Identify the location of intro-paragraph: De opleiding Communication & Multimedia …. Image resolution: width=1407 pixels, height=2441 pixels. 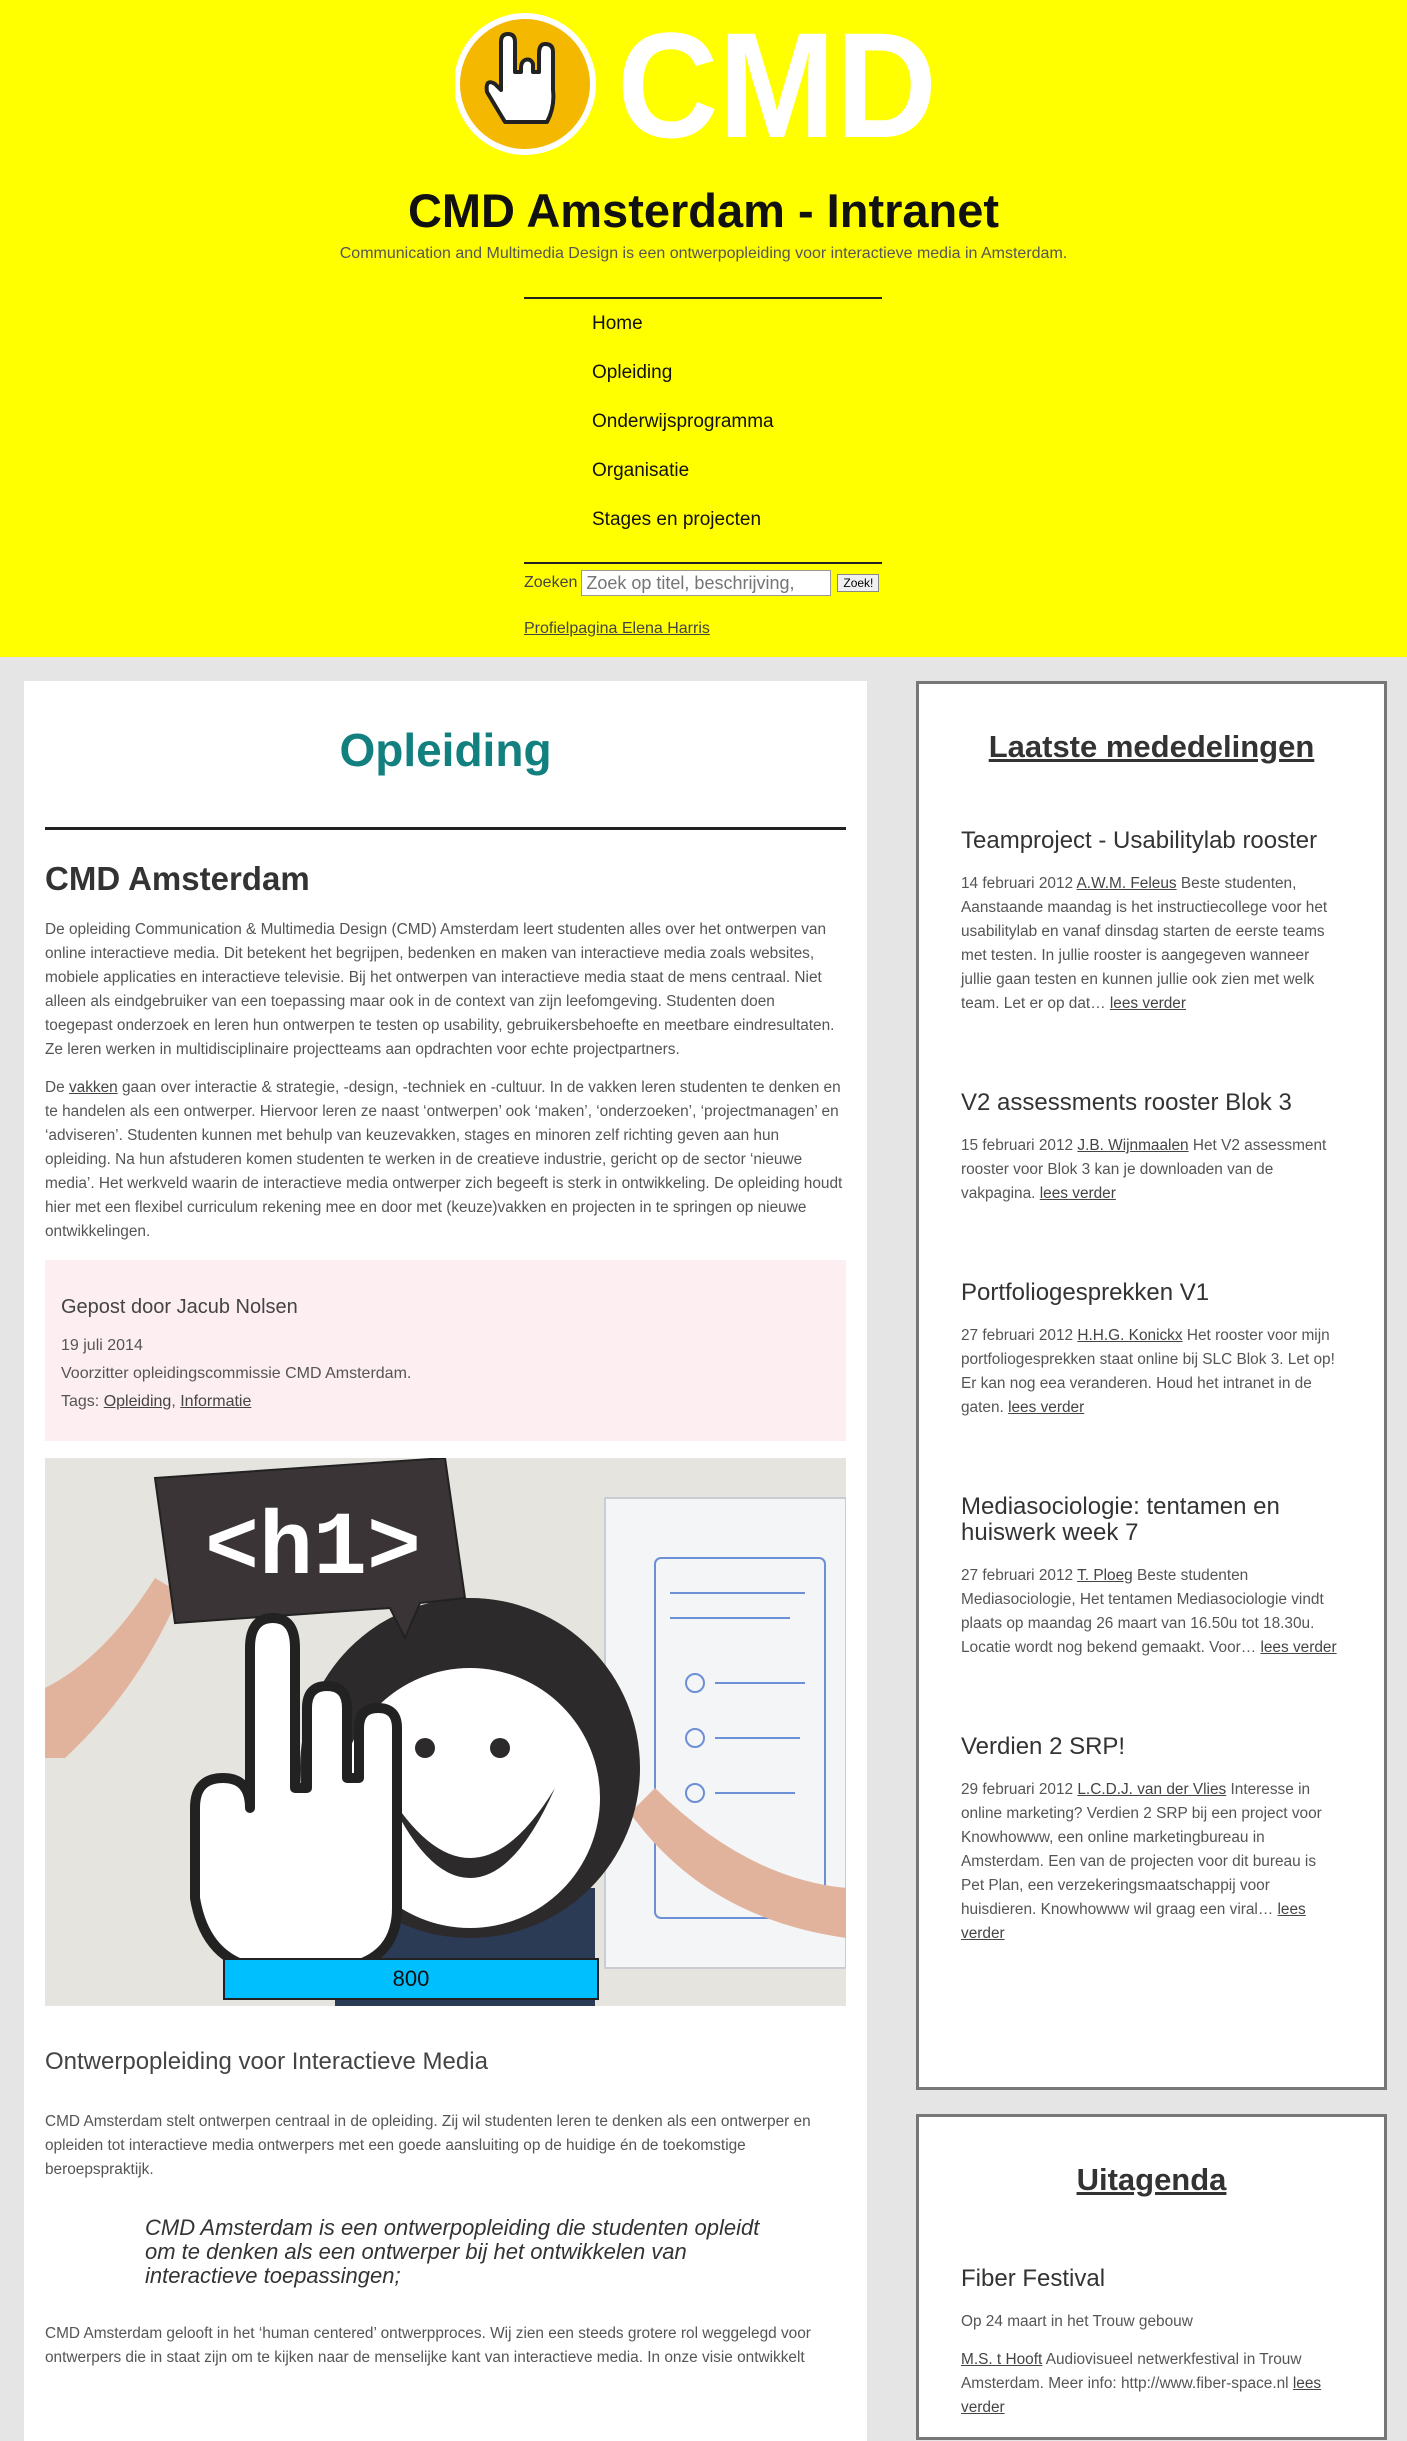
(440, 989).